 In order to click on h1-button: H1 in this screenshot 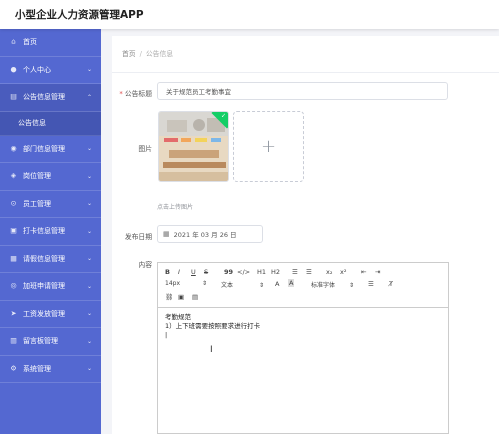, I will do `click(261, 272)`.